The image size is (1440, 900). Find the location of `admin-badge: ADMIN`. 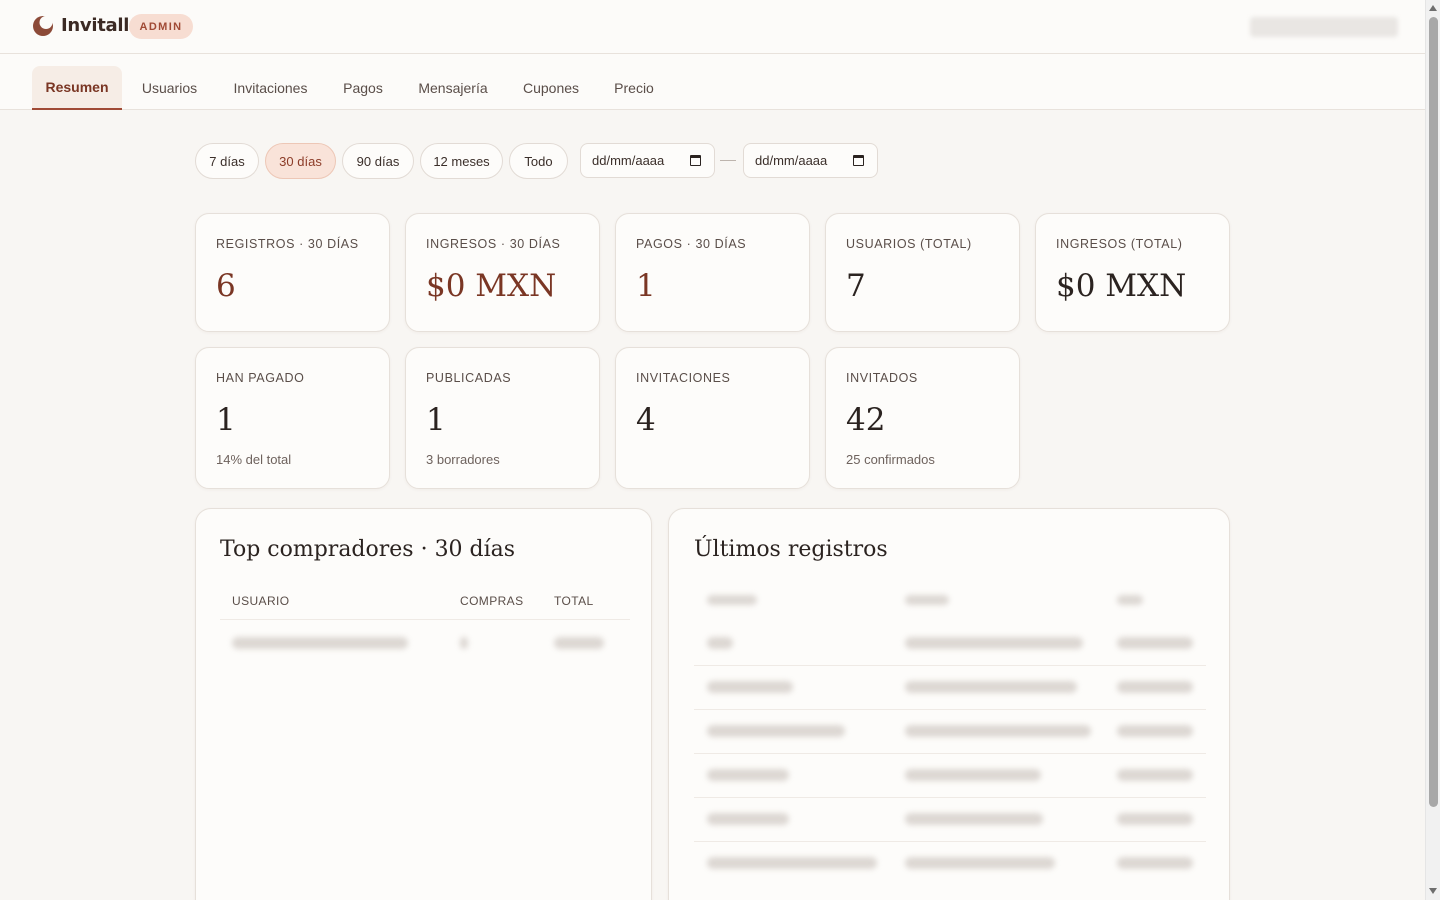

admin-badge: ADMIN is located at coordinates (161, 26).